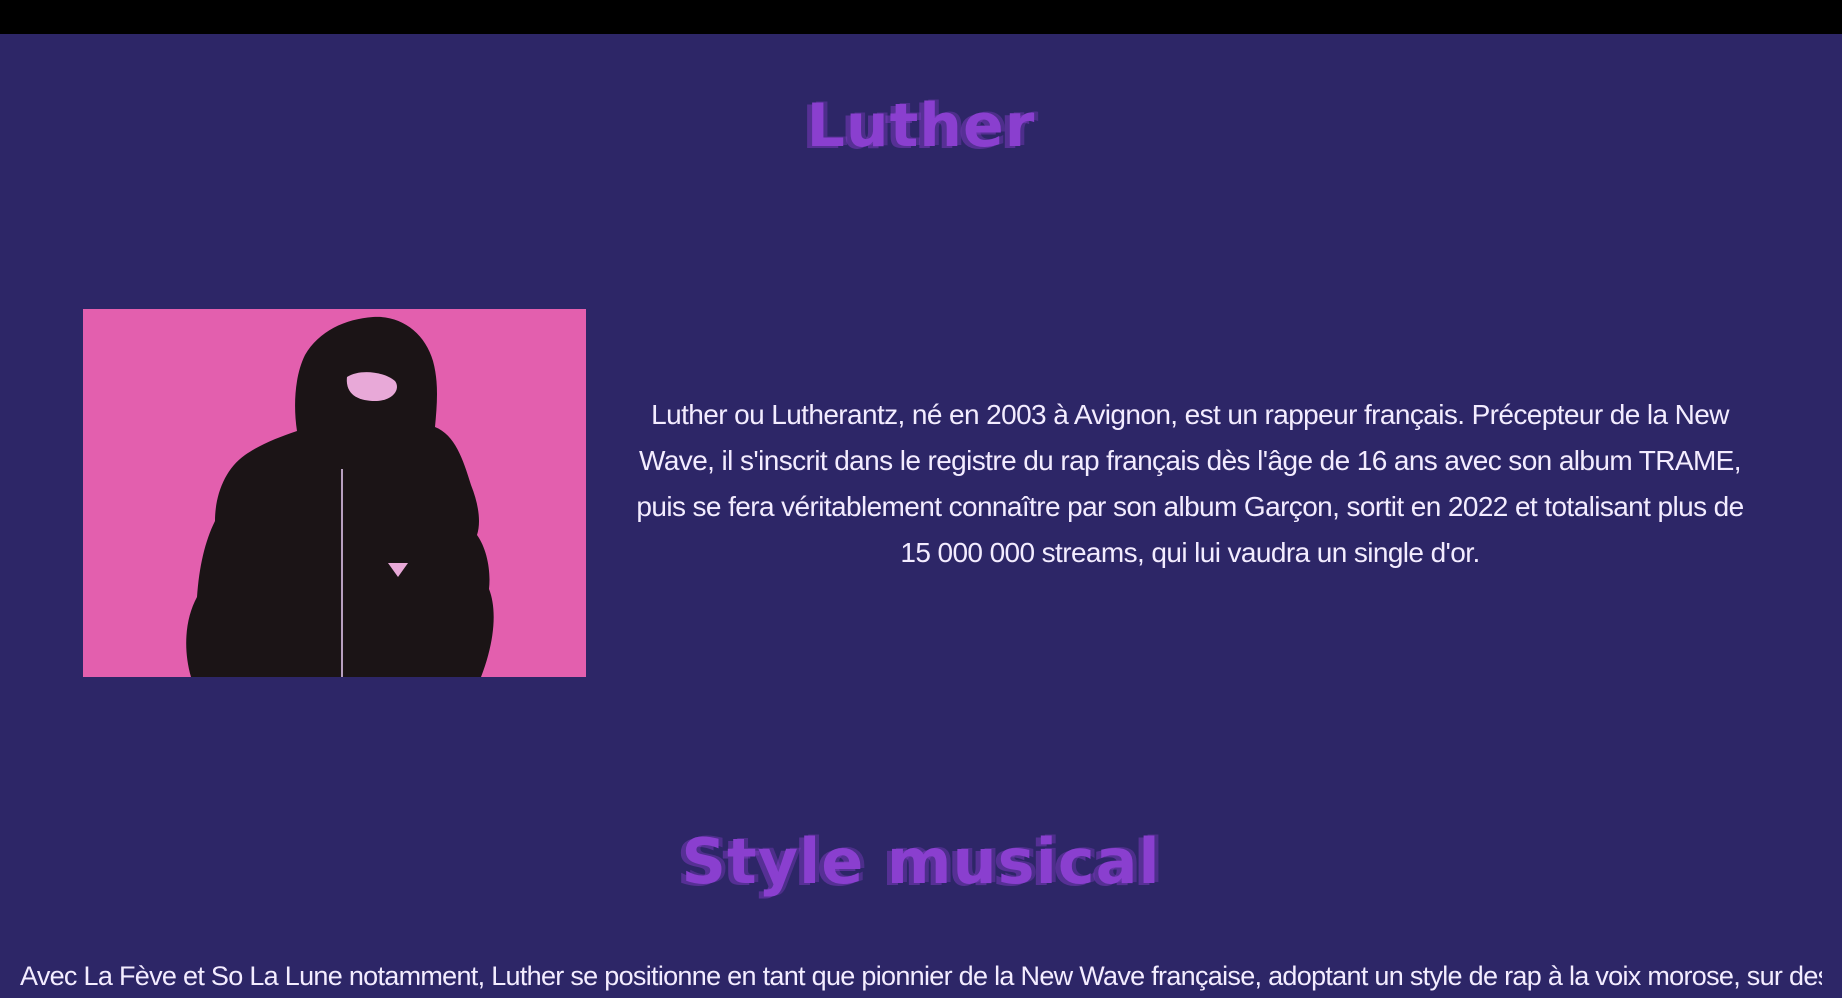  I want to click on top-bar, so click(921, 17).